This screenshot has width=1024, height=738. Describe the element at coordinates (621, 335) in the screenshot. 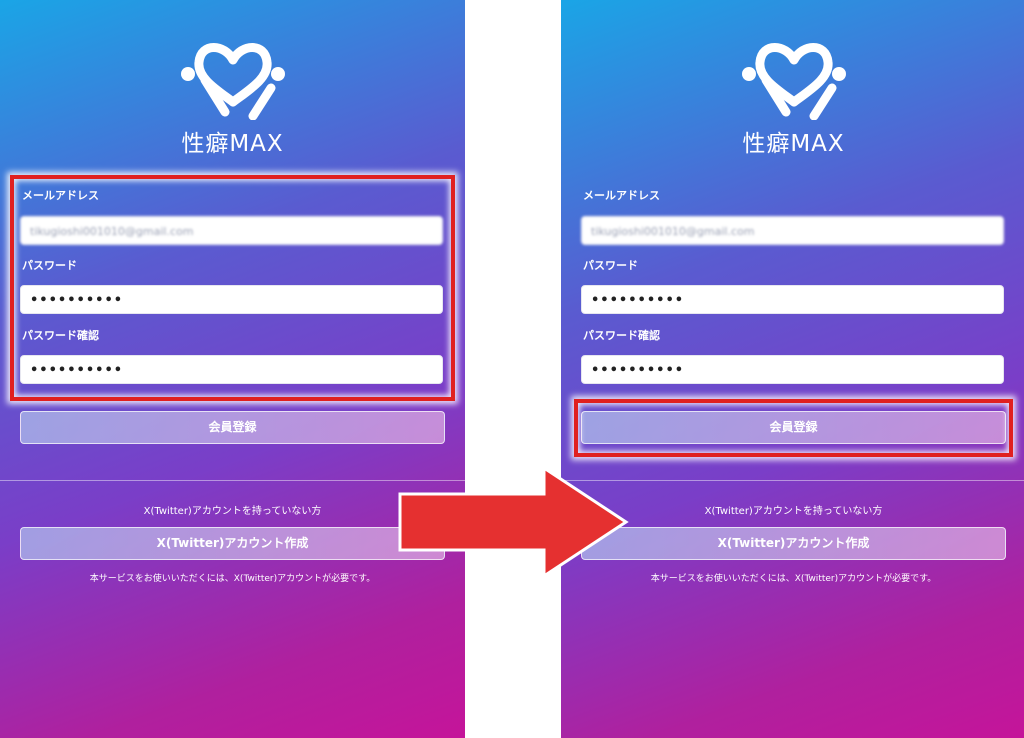

I see `password-confirm-label: パスワード確認` at that location.